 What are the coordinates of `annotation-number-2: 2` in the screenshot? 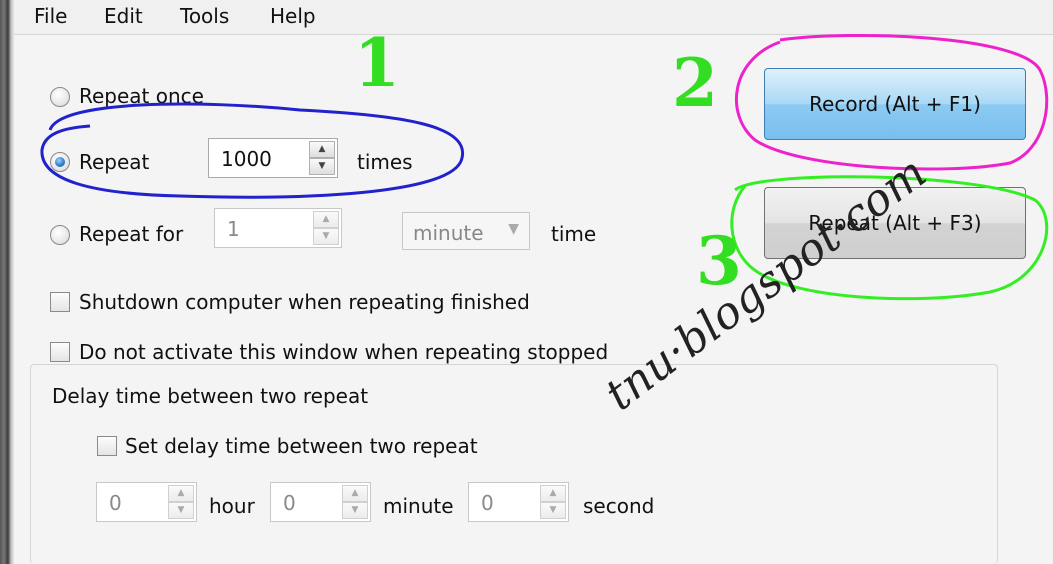 It's located at (695, 83).